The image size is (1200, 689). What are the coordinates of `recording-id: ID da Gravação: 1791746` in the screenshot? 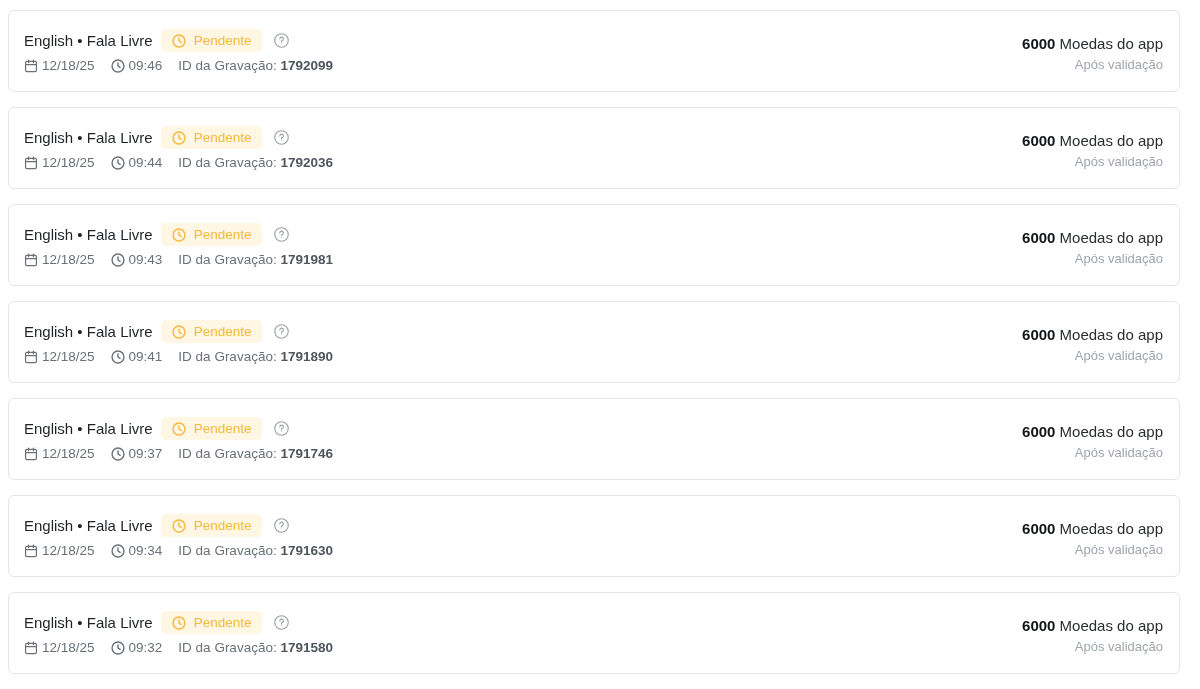 It's located at (255, 453).